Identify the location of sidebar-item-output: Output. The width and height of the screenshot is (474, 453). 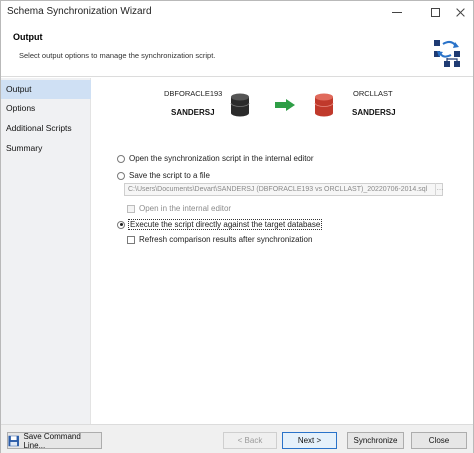
(46, 89).